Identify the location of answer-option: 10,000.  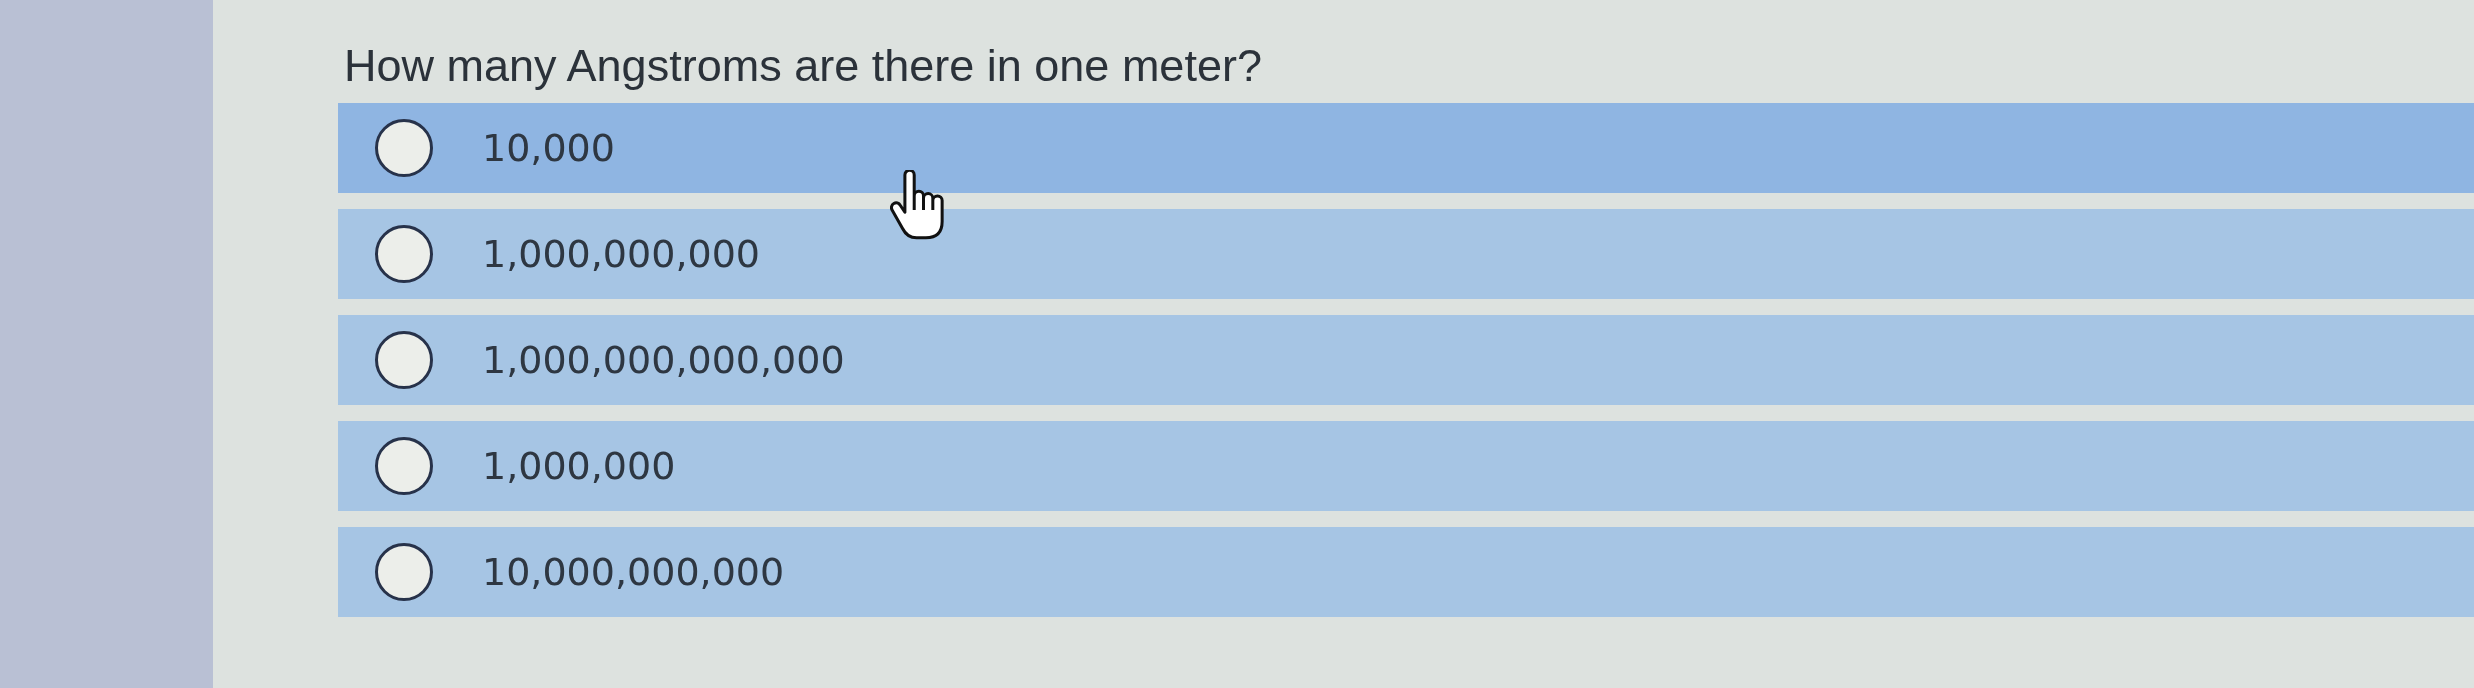
(1406, 148).